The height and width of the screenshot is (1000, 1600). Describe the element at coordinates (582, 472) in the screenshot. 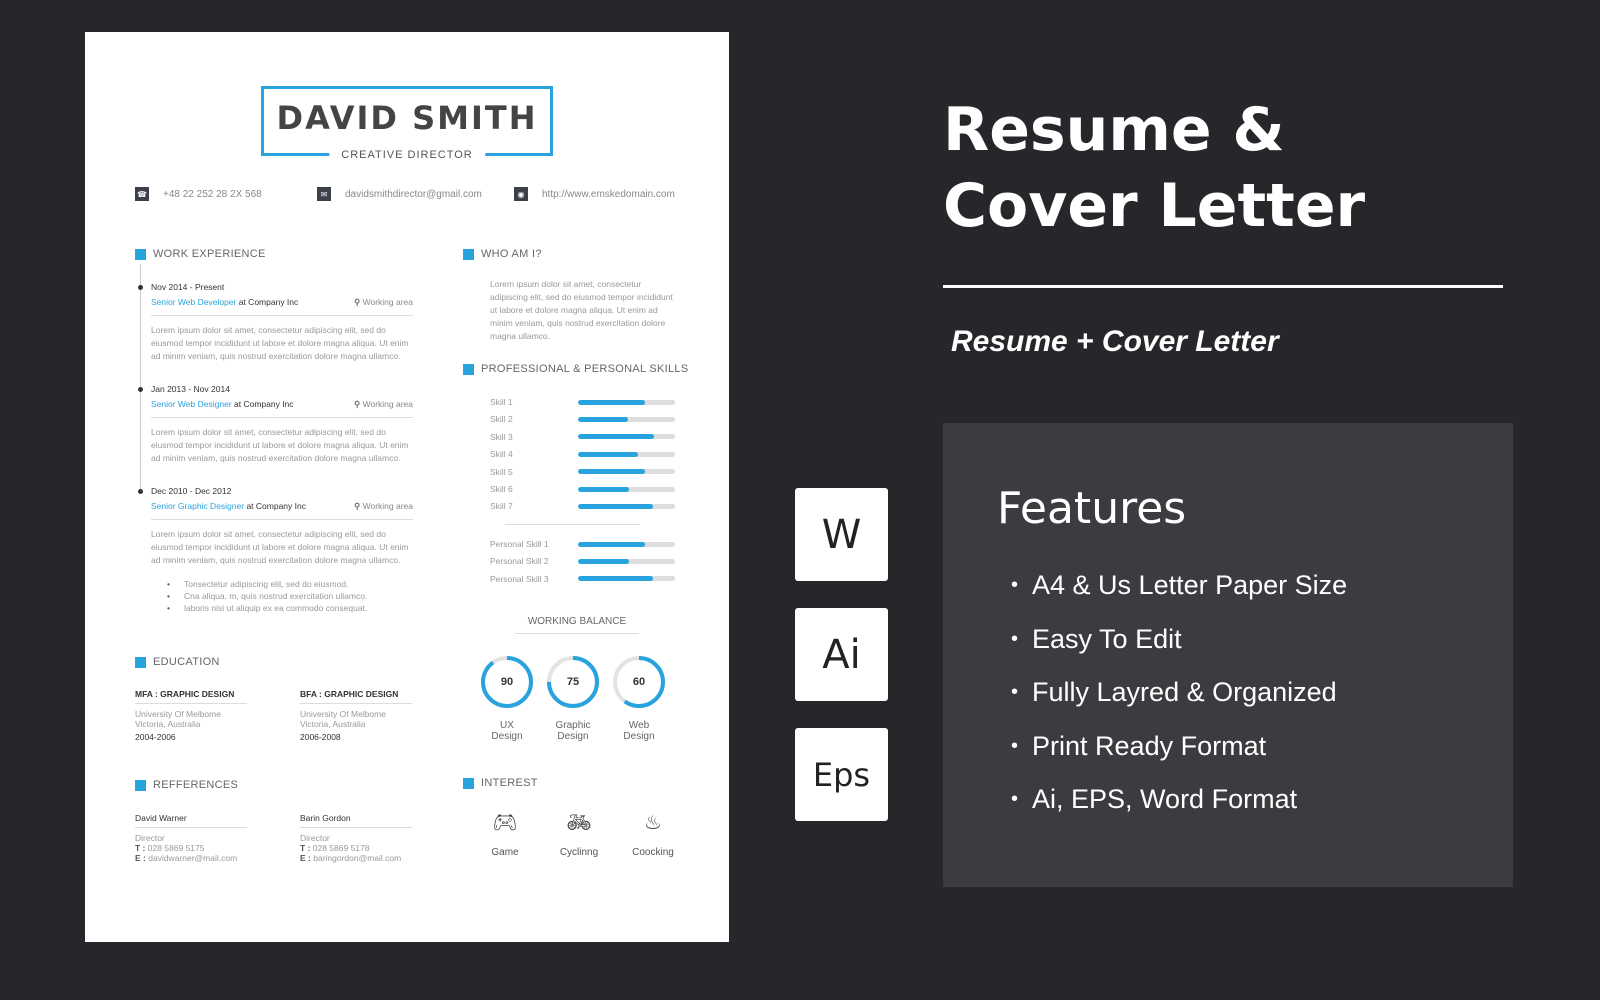

I see `skill-row: Skill 5` at that location.